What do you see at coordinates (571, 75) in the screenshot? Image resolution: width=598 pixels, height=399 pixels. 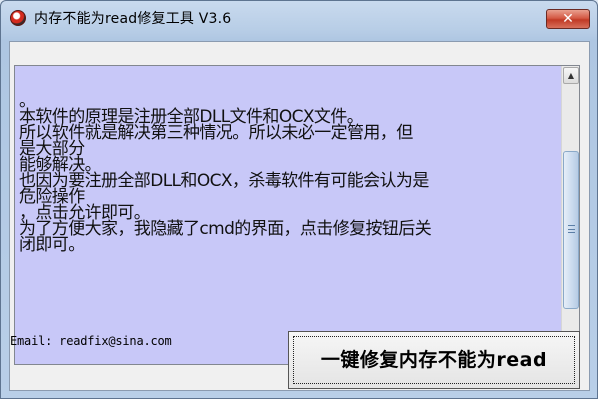 I see `scroll-up-button: ▲` at bounding box center [571, 75].